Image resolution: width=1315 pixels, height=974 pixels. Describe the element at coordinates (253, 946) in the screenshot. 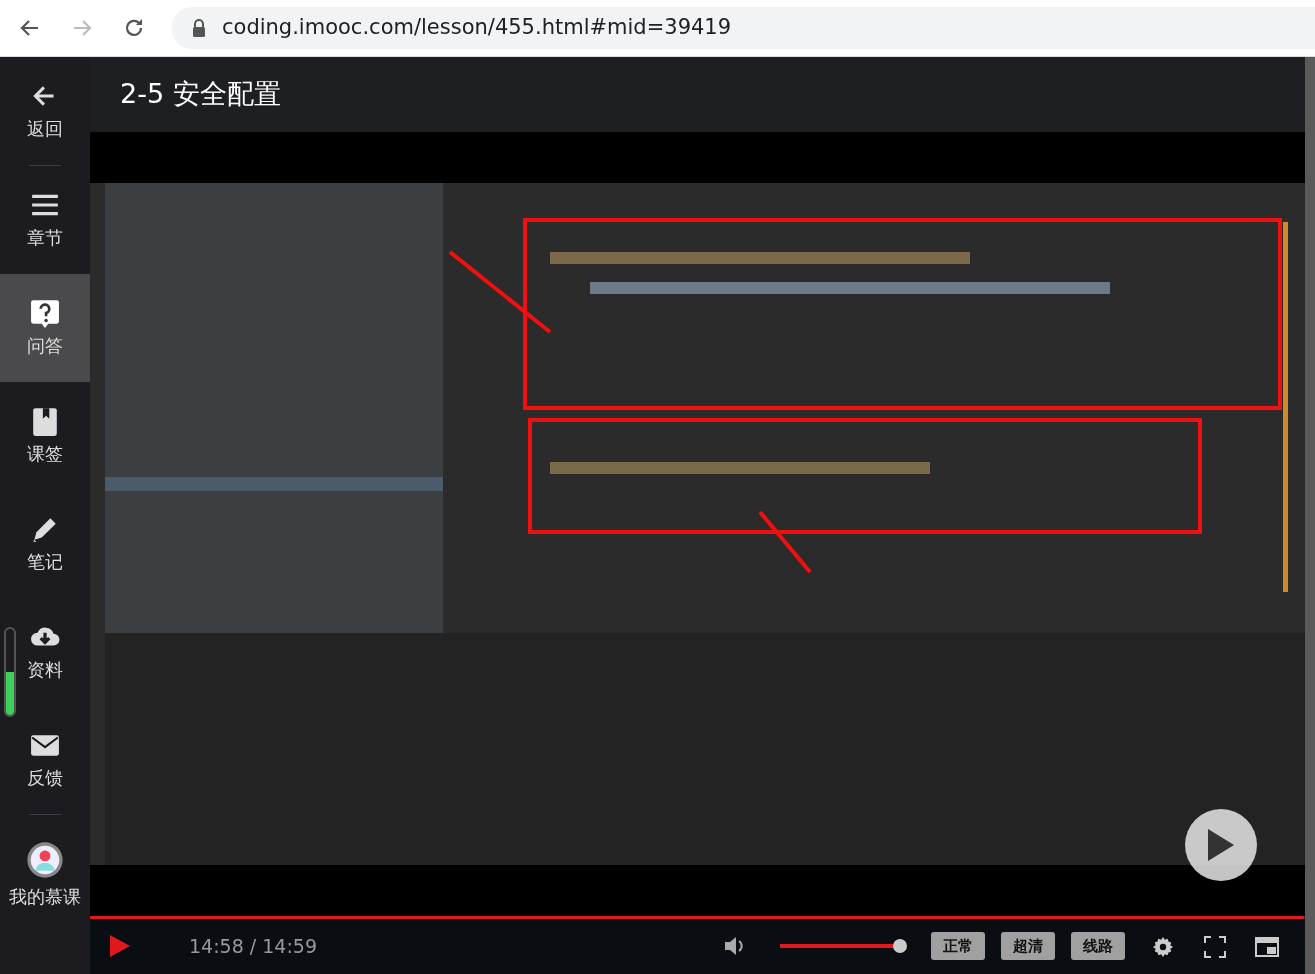

I see `time-display: 14:58 / 14:59` at that location.